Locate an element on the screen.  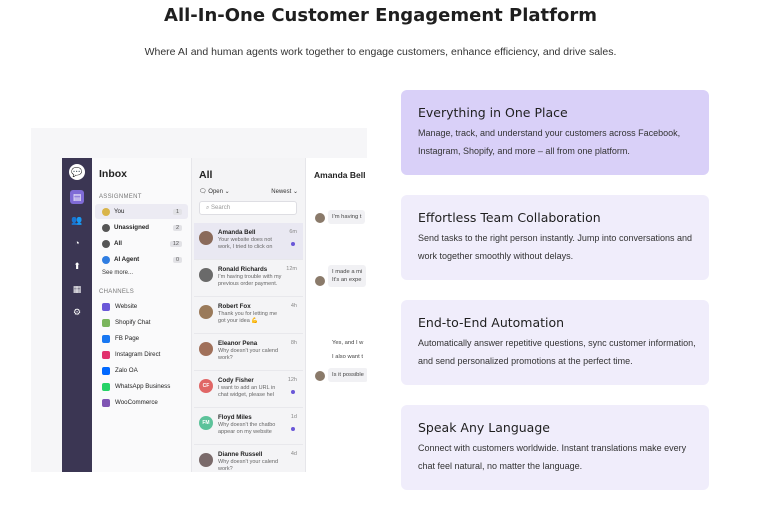
conversation-name: Dianne Russell is located at coordinates (240, 454).